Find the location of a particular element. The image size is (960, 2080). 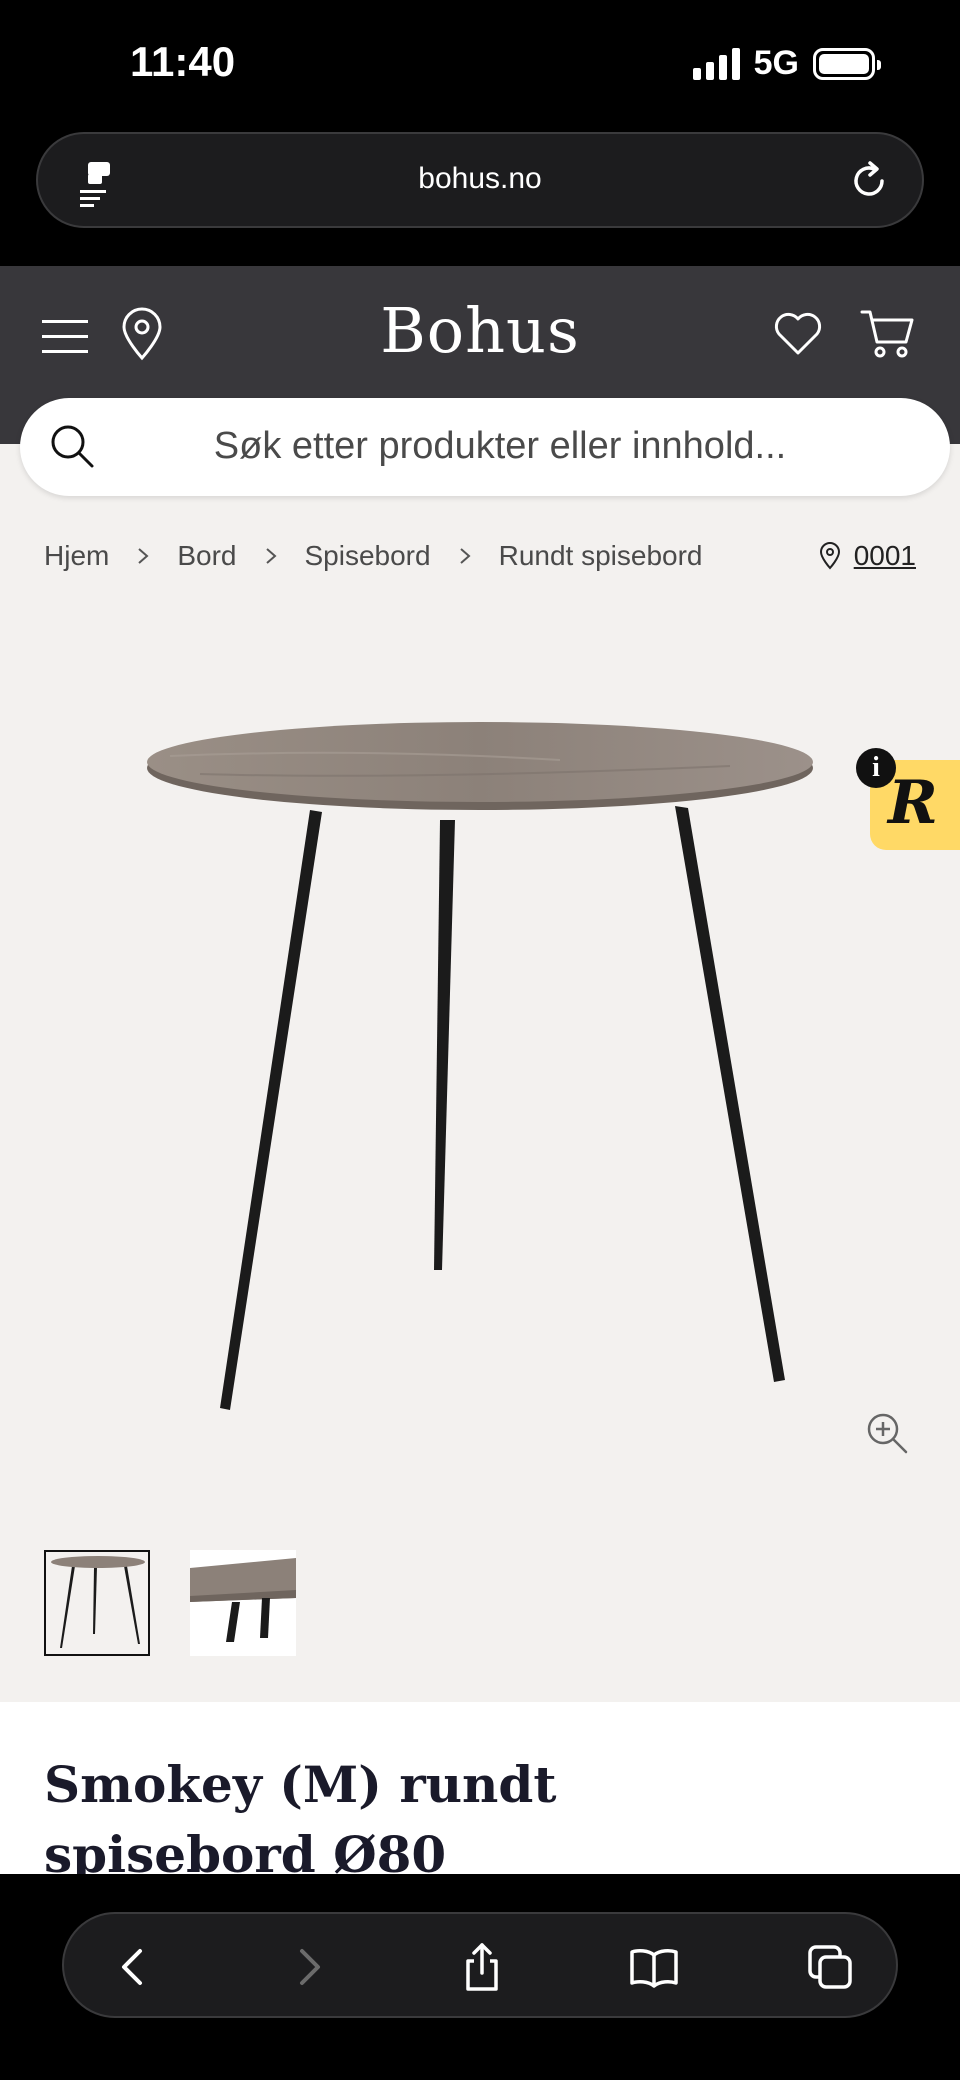

store-selector: 0001 is located at coordinates (867, 556).